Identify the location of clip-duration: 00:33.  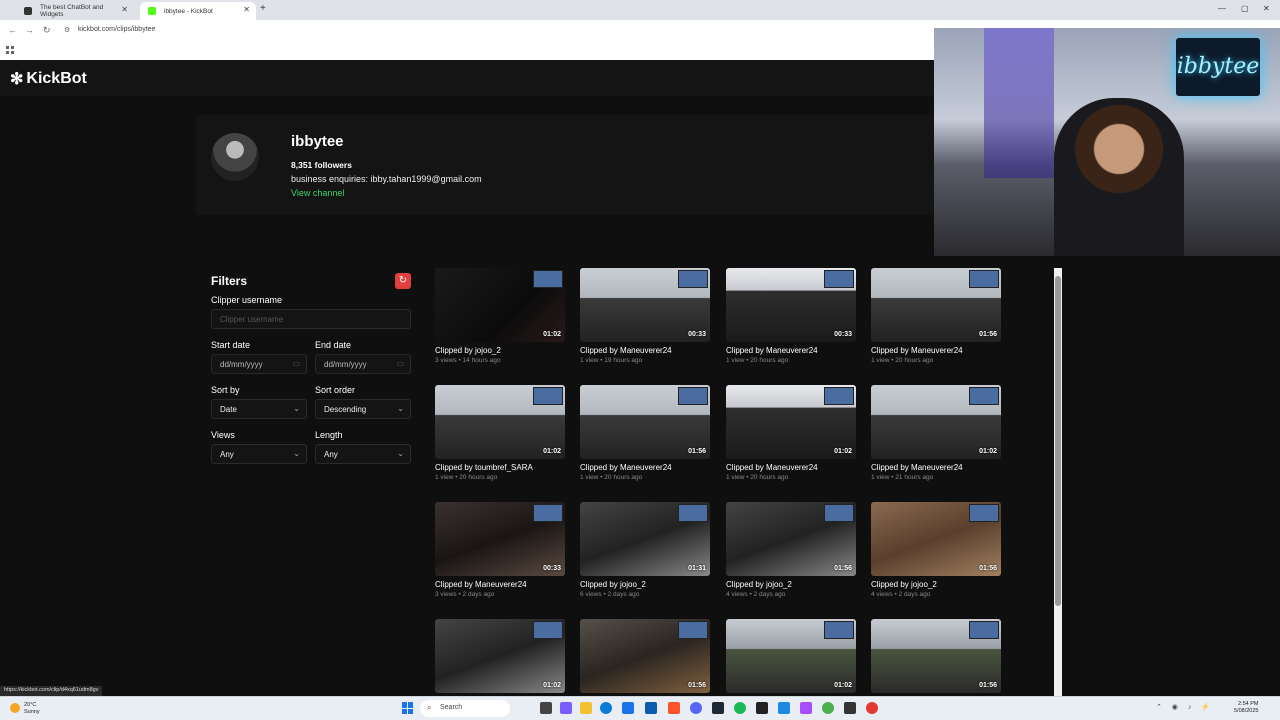
(843, 334).